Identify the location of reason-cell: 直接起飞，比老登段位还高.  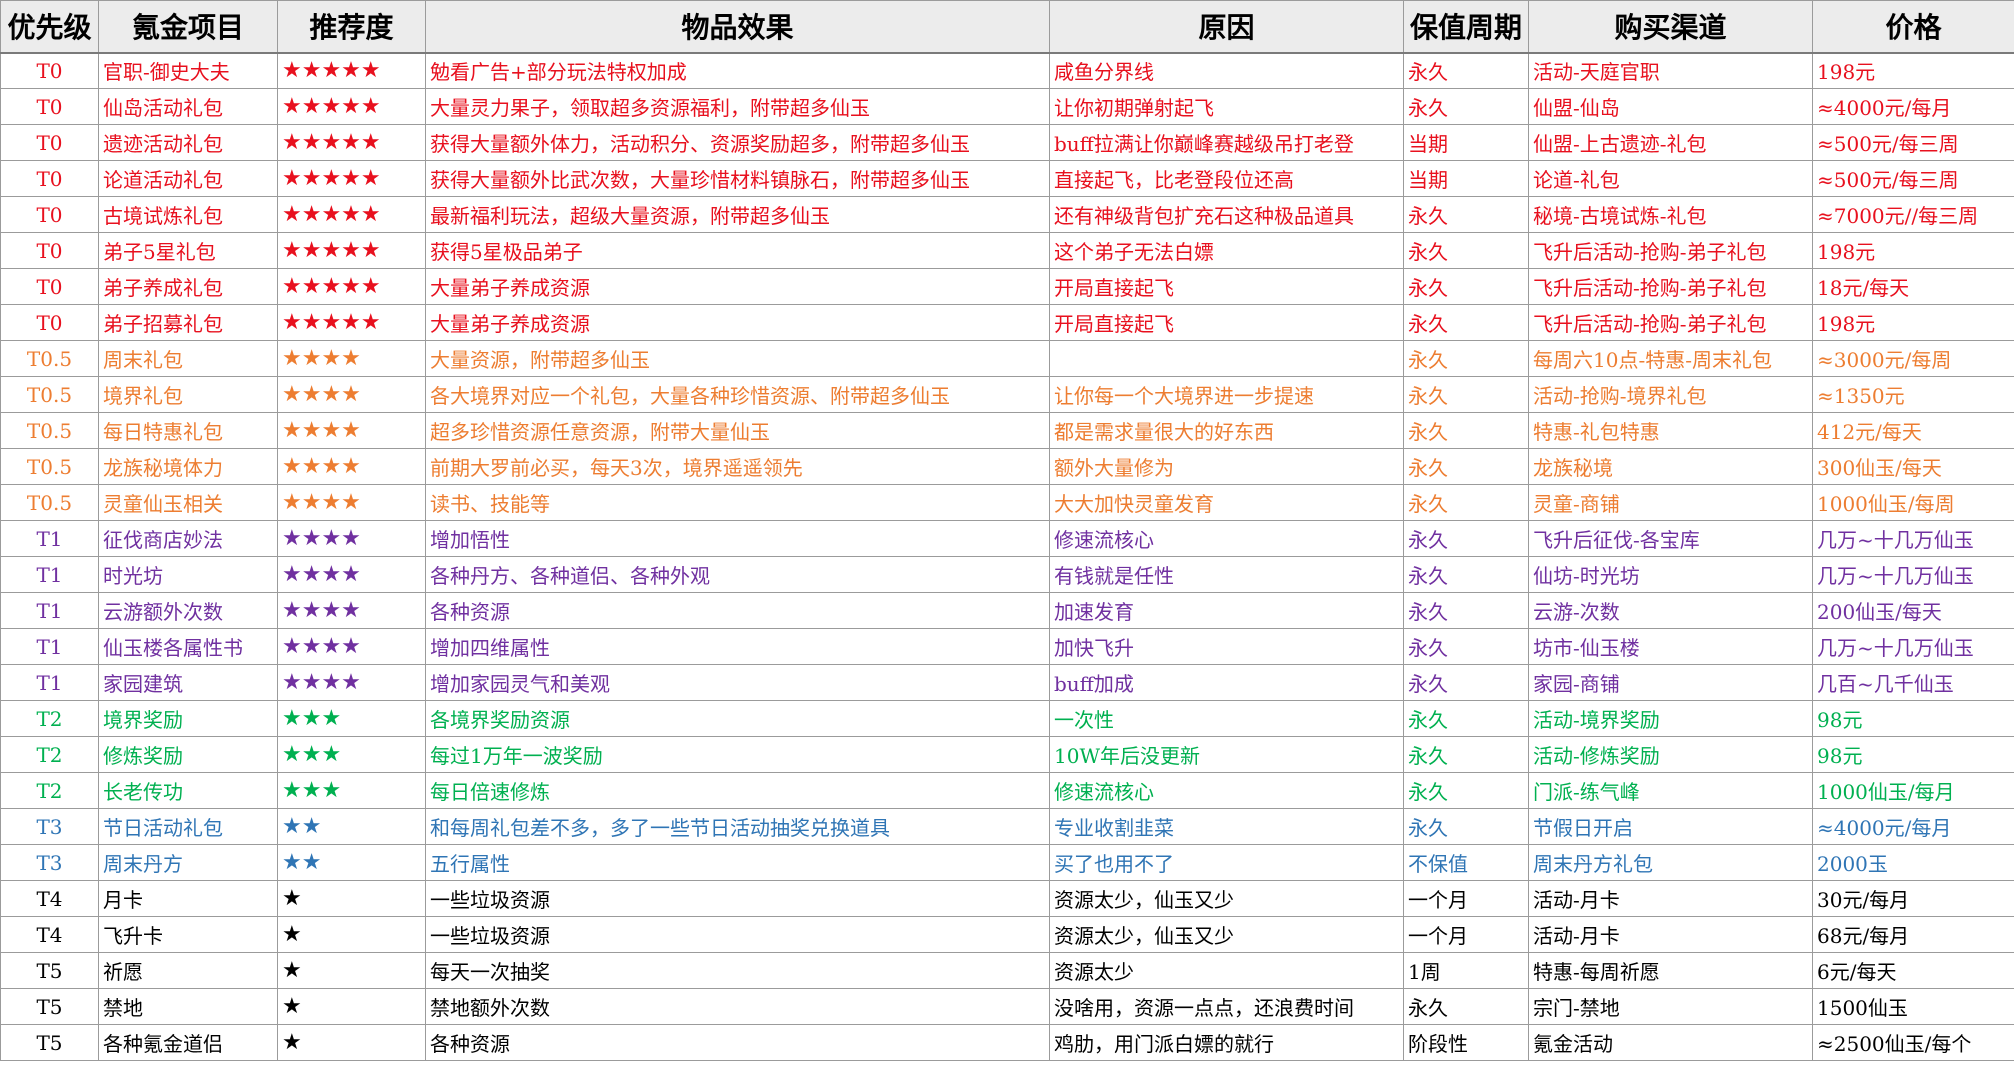
(1226, 178).